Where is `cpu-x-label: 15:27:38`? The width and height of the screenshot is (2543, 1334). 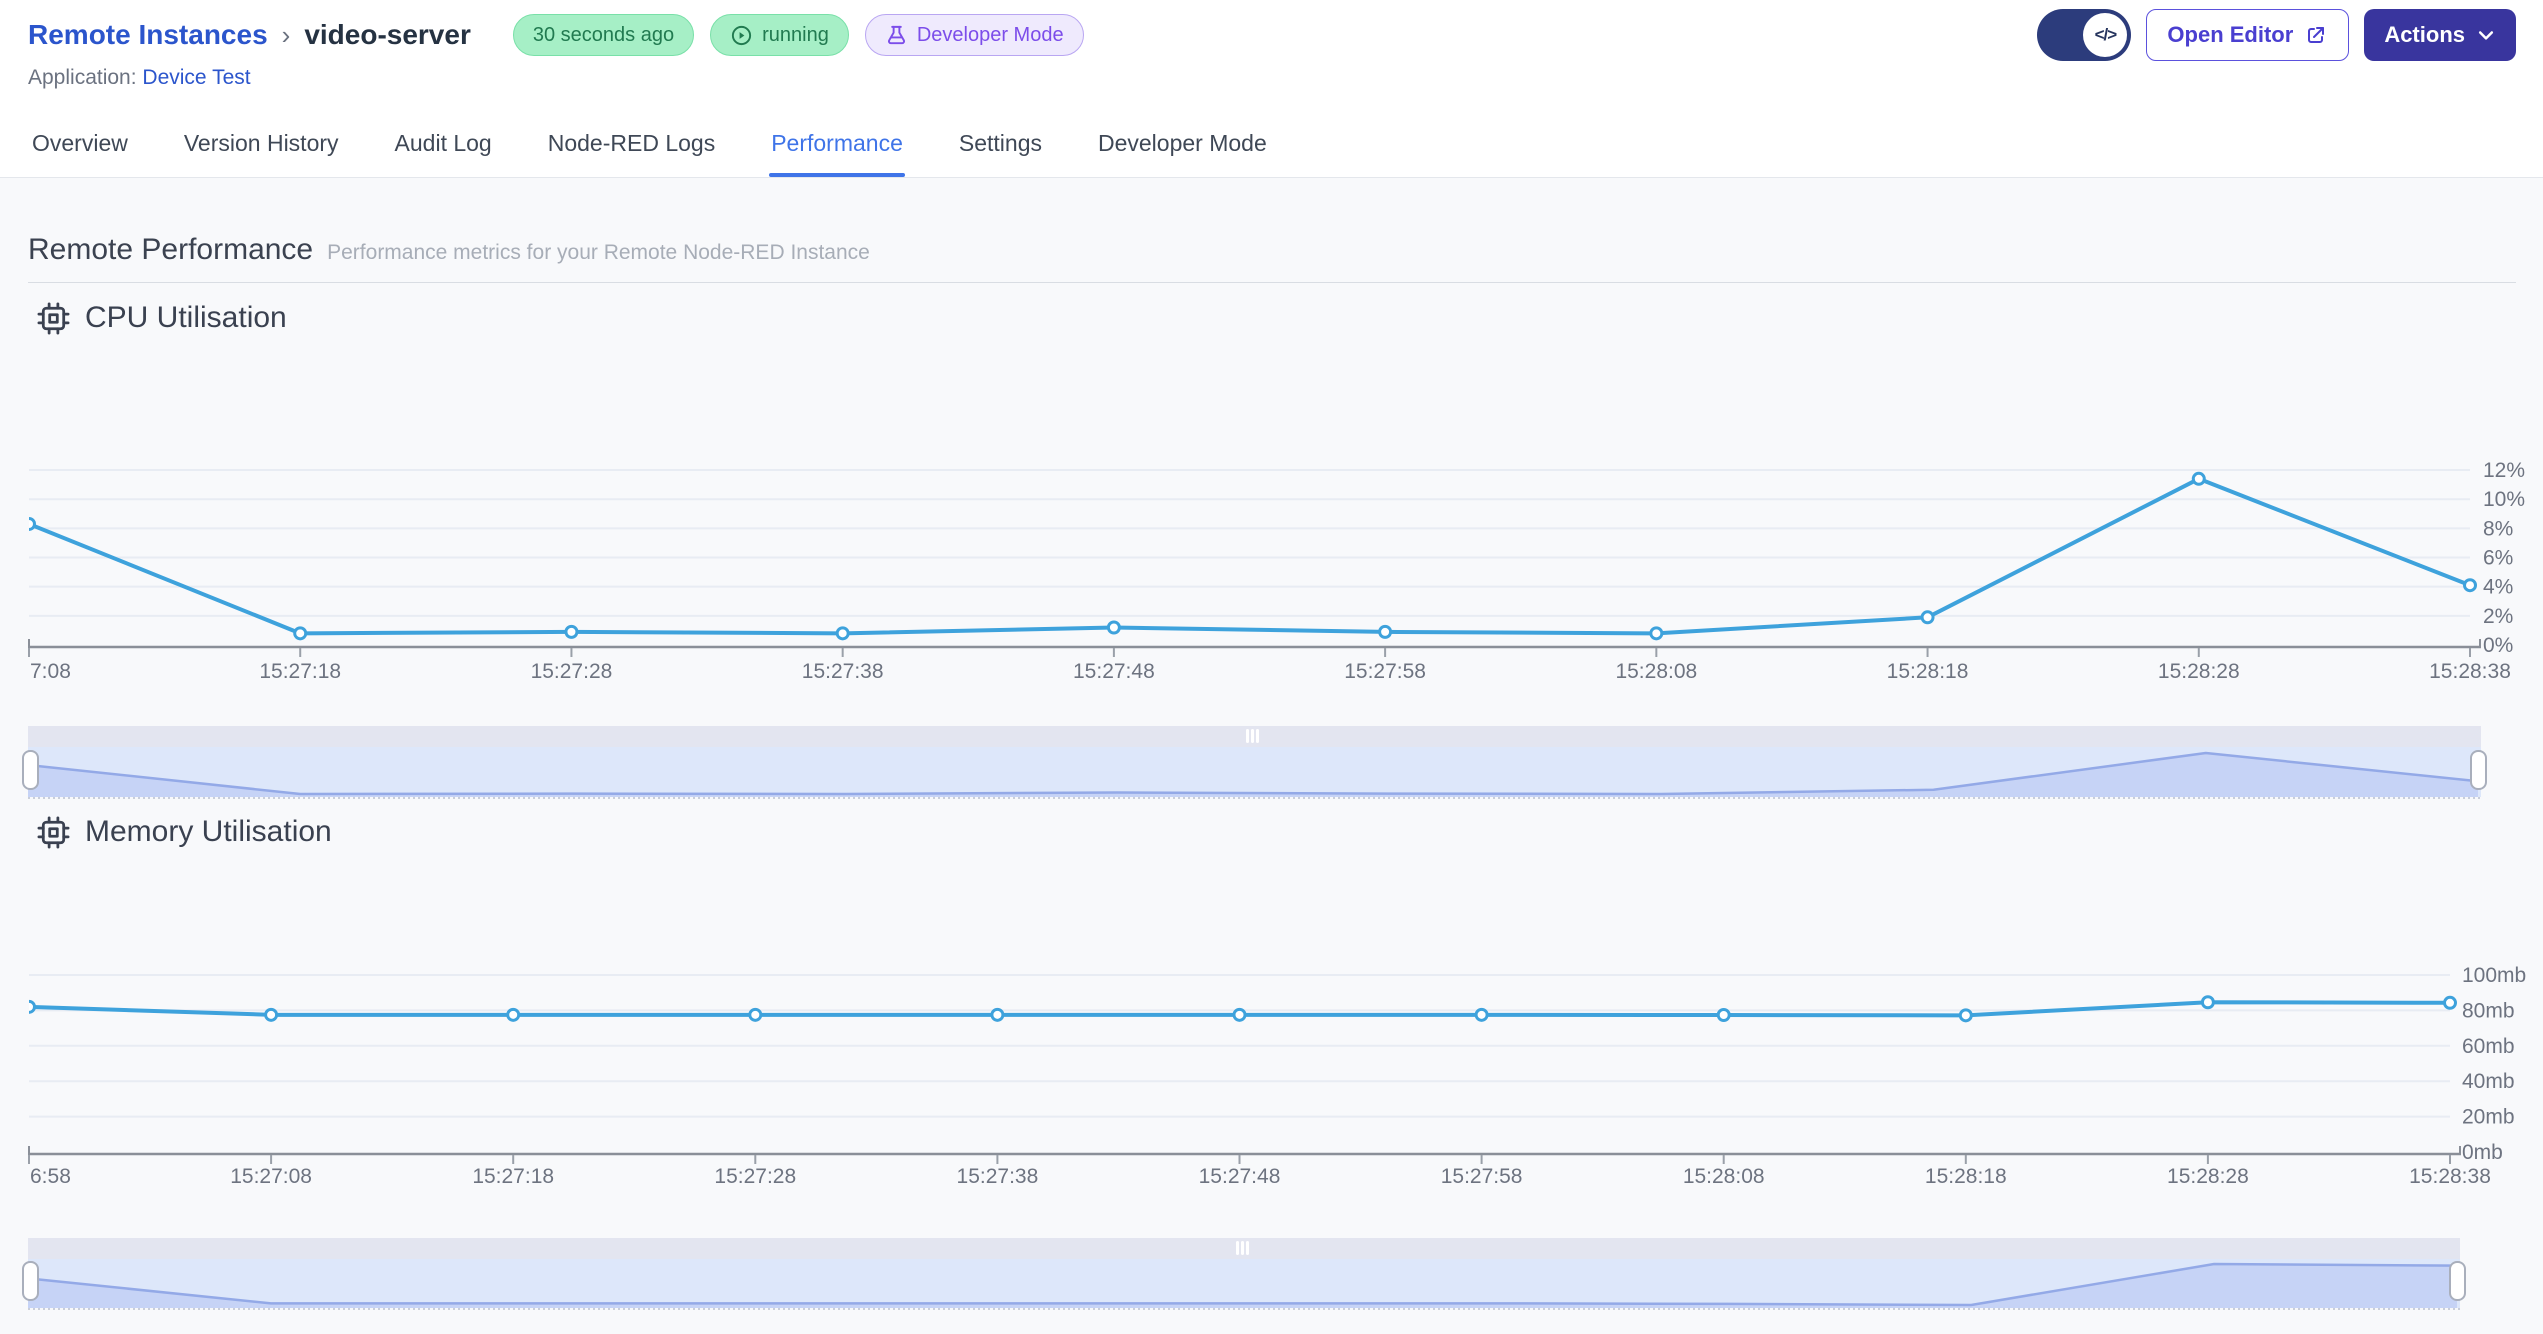
cpu-x-label: 15:27:38 is located at coordinates (843, 671).